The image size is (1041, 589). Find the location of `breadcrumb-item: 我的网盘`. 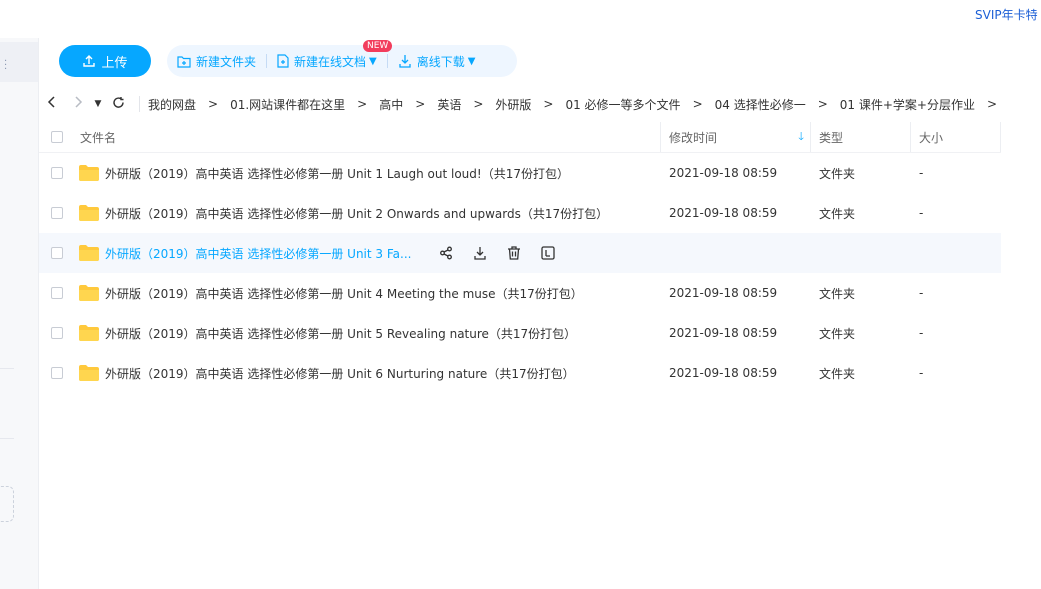

breadcrumb-item: 我的网盘 is located at coordinates (172, 104).